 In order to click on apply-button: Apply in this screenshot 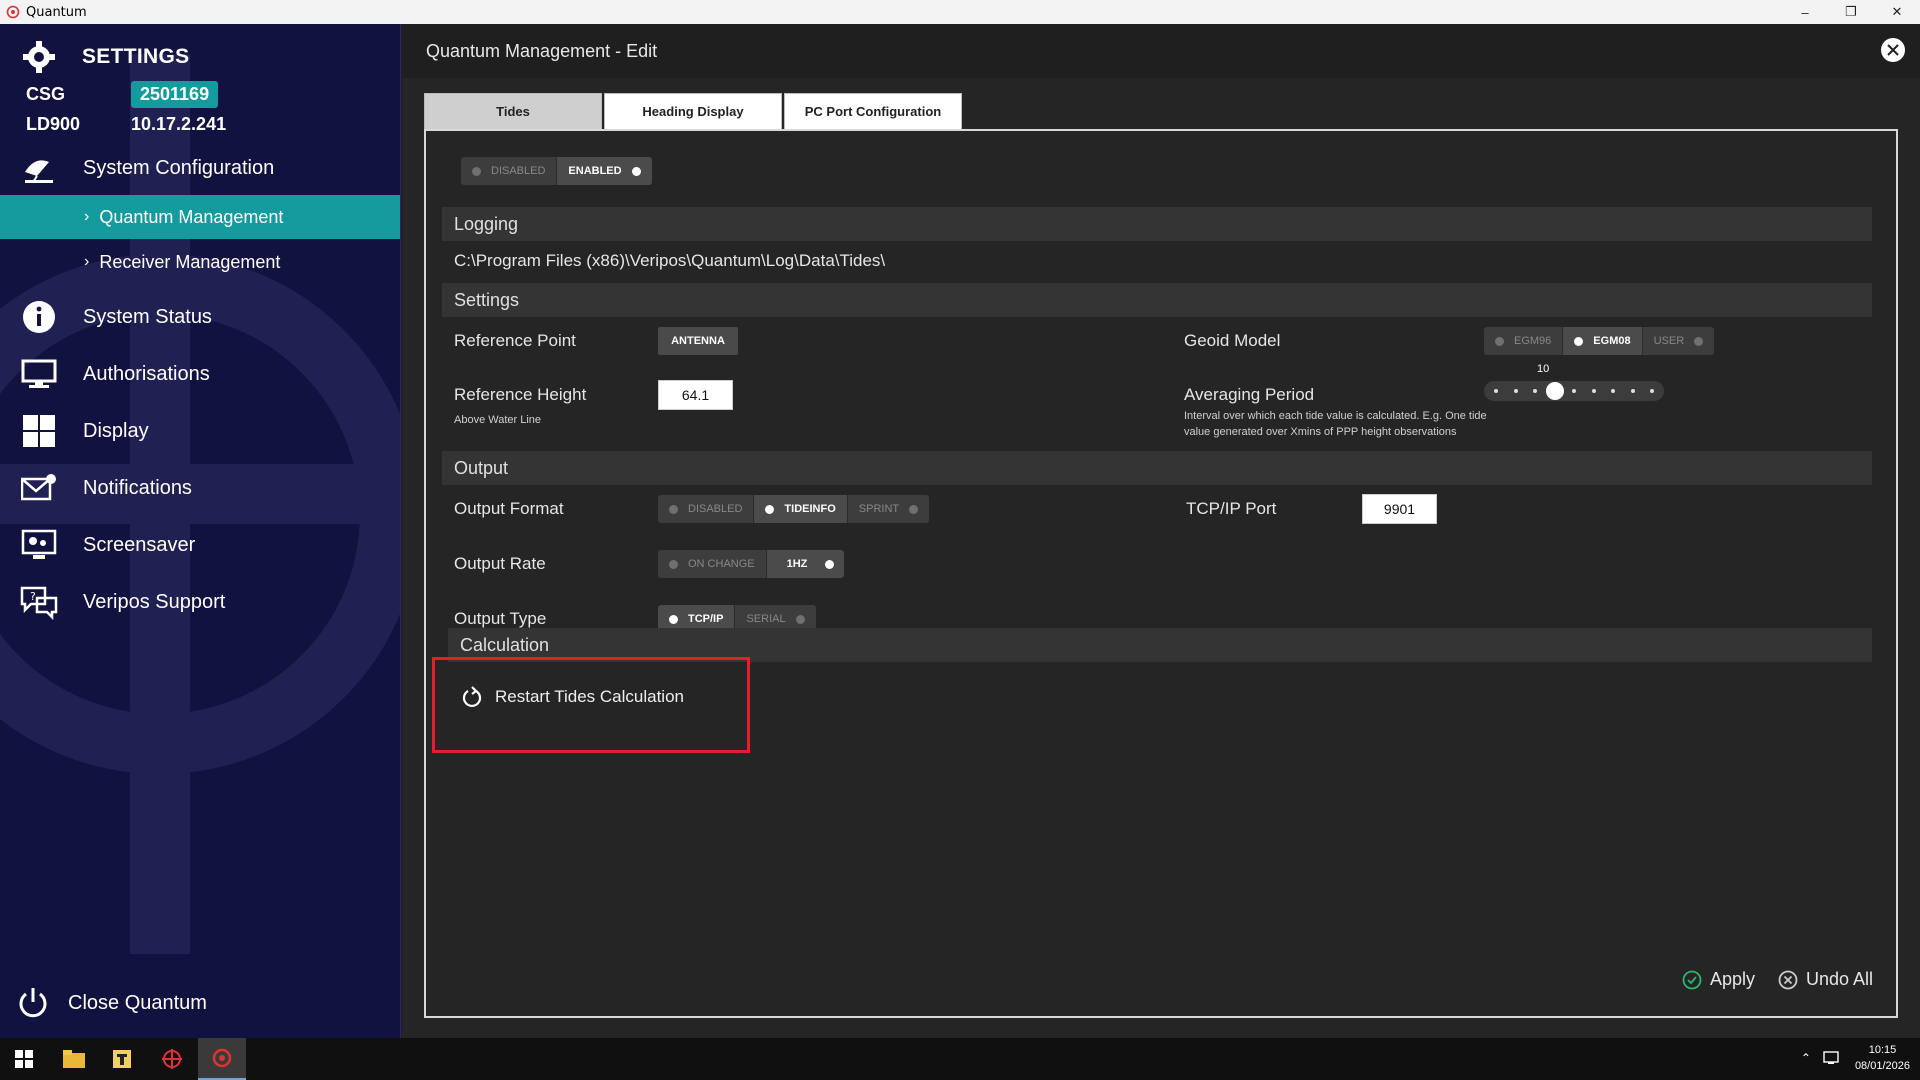, I will do `click(1718, 979)`.